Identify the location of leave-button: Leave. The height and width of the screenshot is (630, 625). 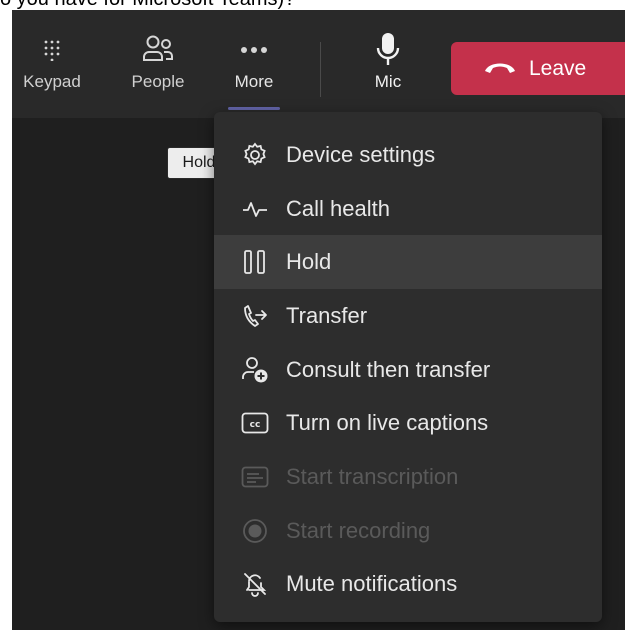
(538, 68).